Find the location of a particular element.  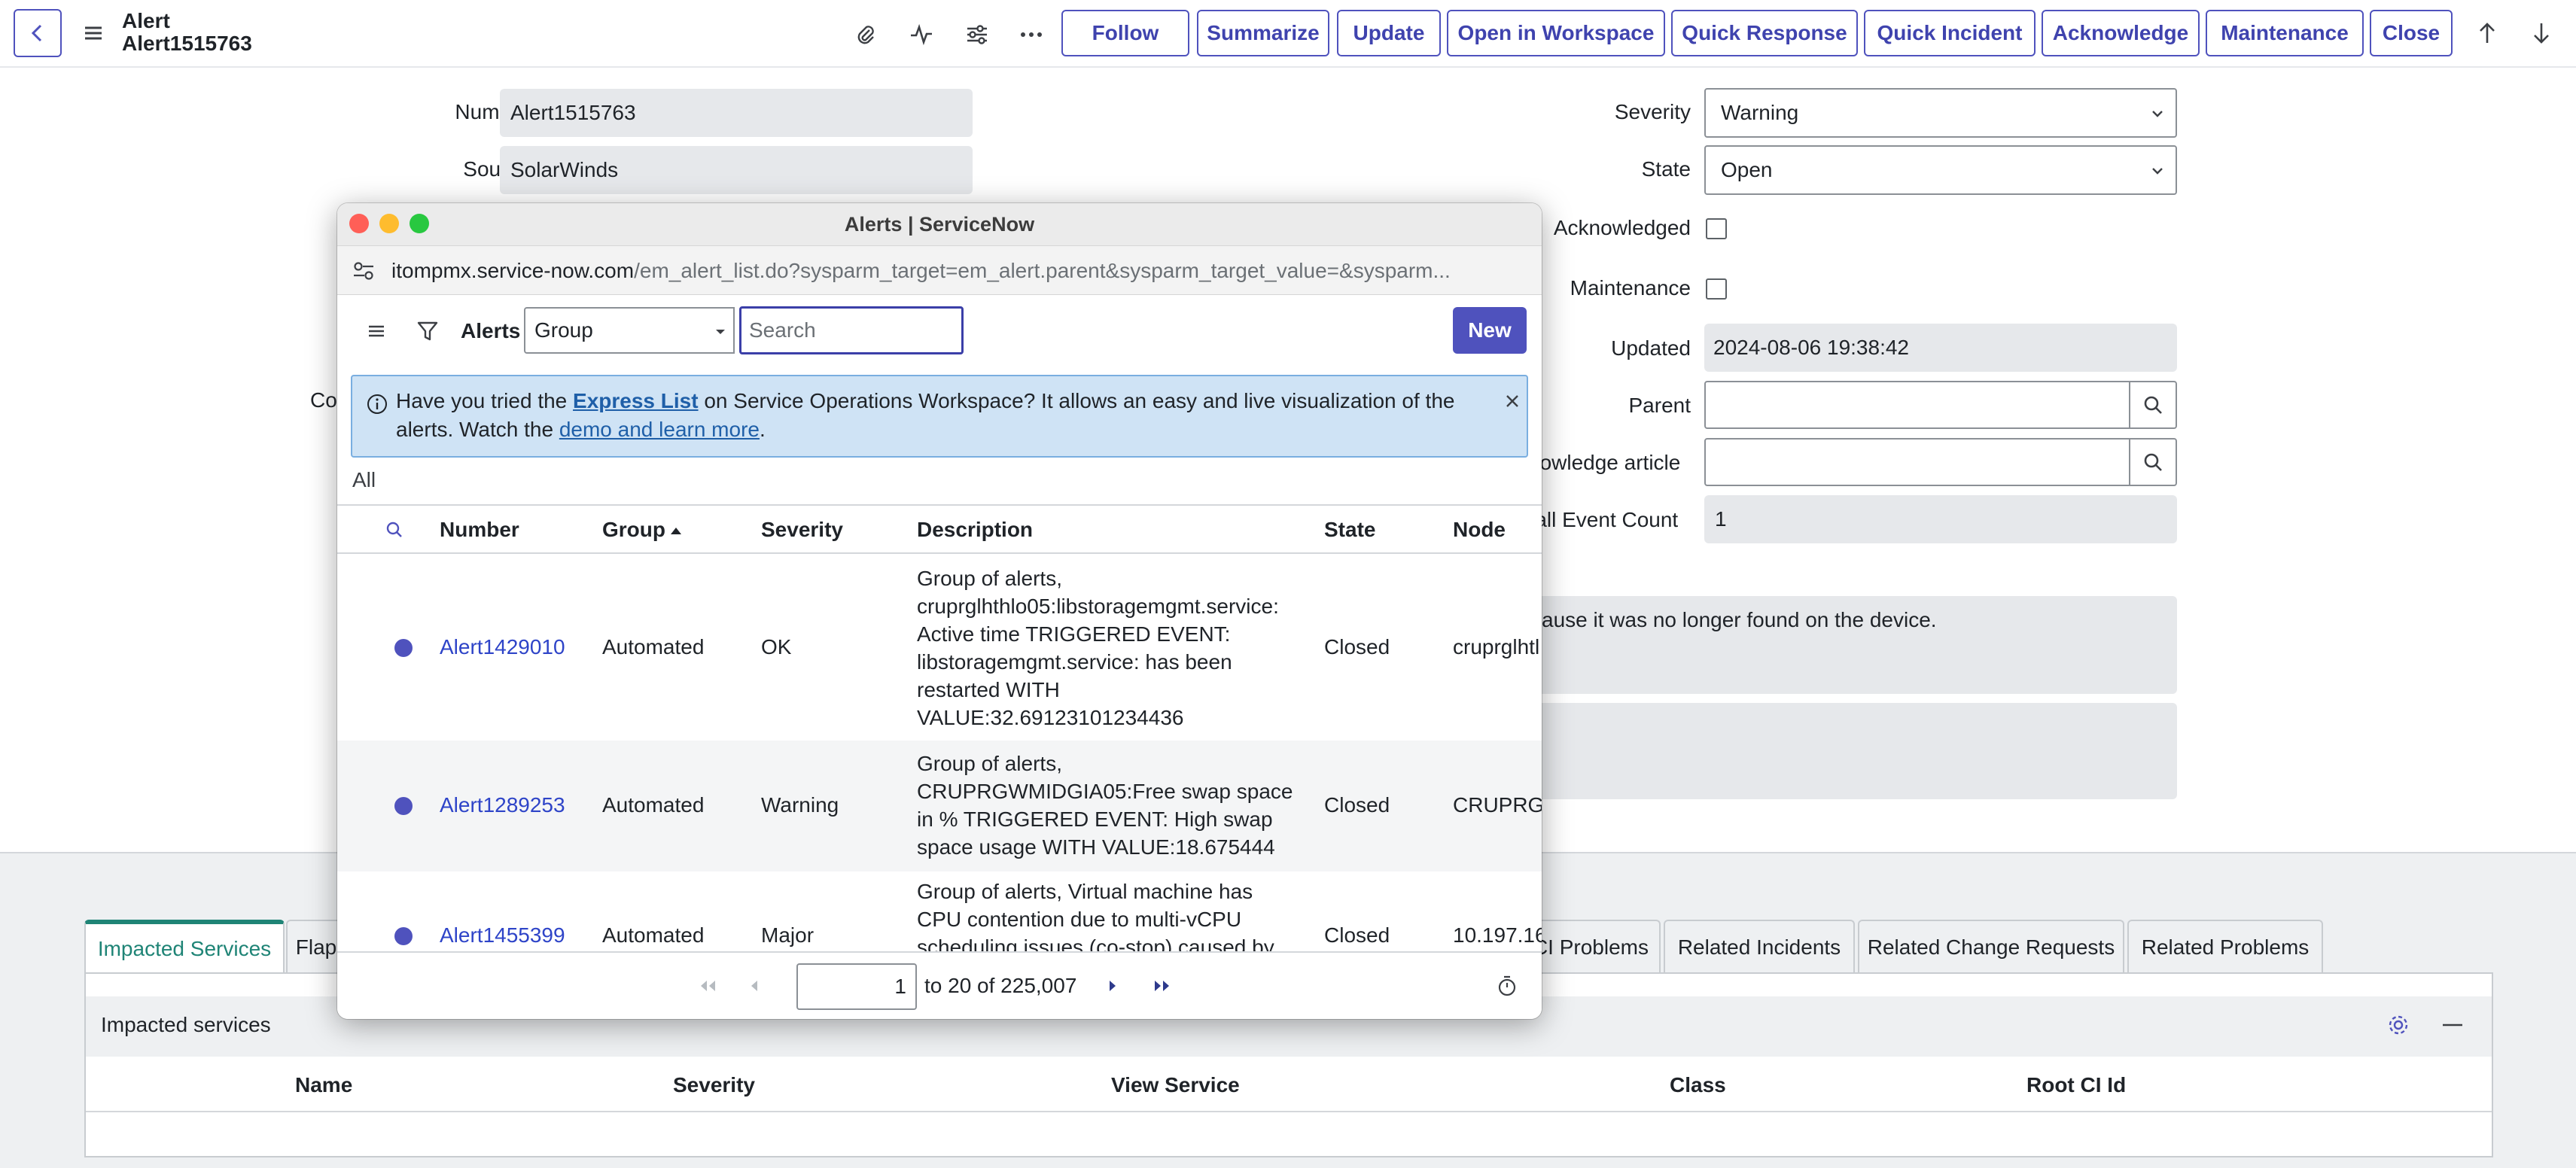

configuration-item-label-fragment: Co is located at coordinates (323, 400).